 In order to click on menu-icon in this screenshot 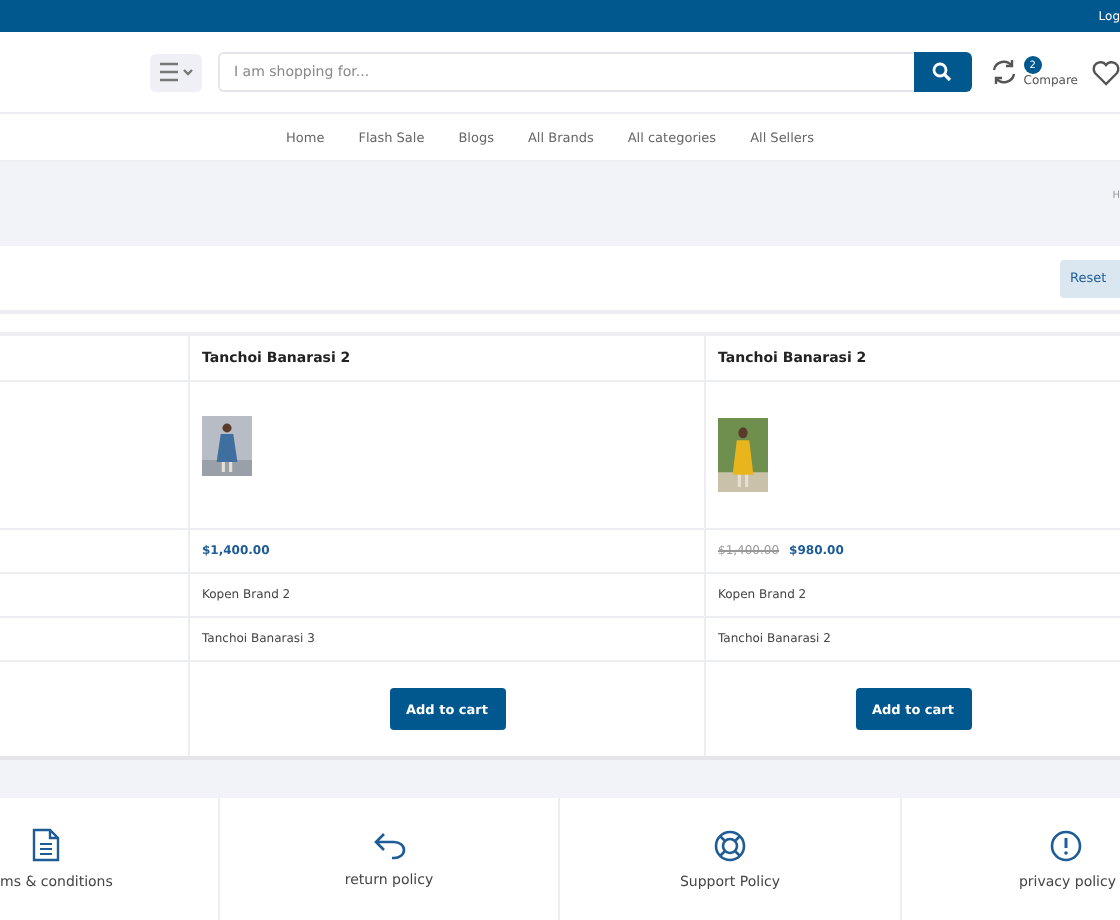, I will do `click(175, 72)`.